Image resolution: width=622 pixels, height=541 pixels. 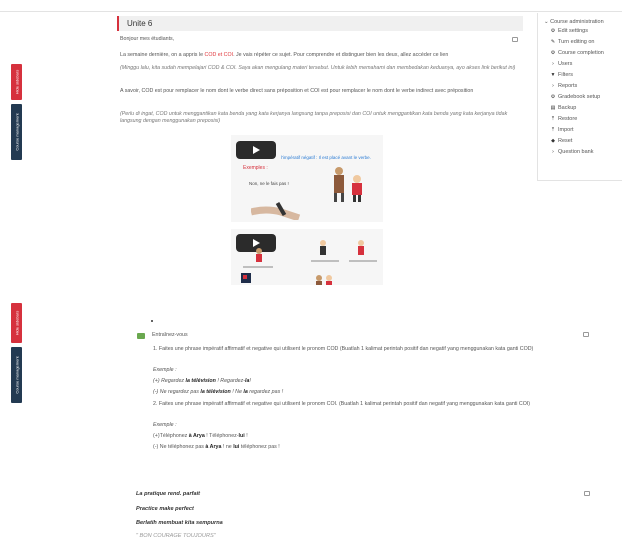 I want to click on admin-item-import: ⤒ Import, so click(x=562, y=130).